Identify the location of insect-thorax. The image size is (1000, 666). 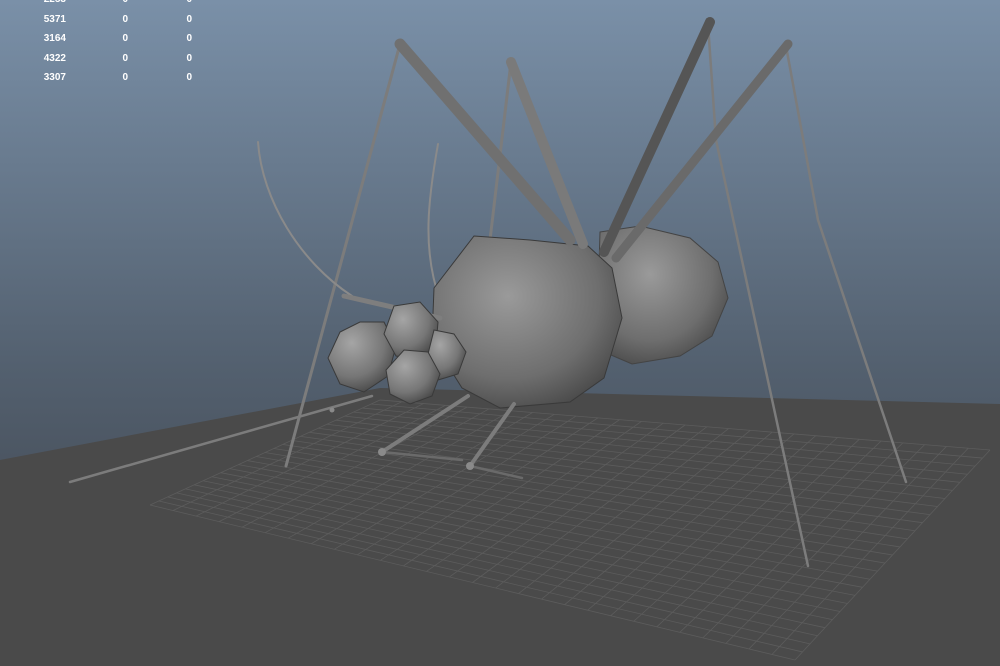
(527, 322).